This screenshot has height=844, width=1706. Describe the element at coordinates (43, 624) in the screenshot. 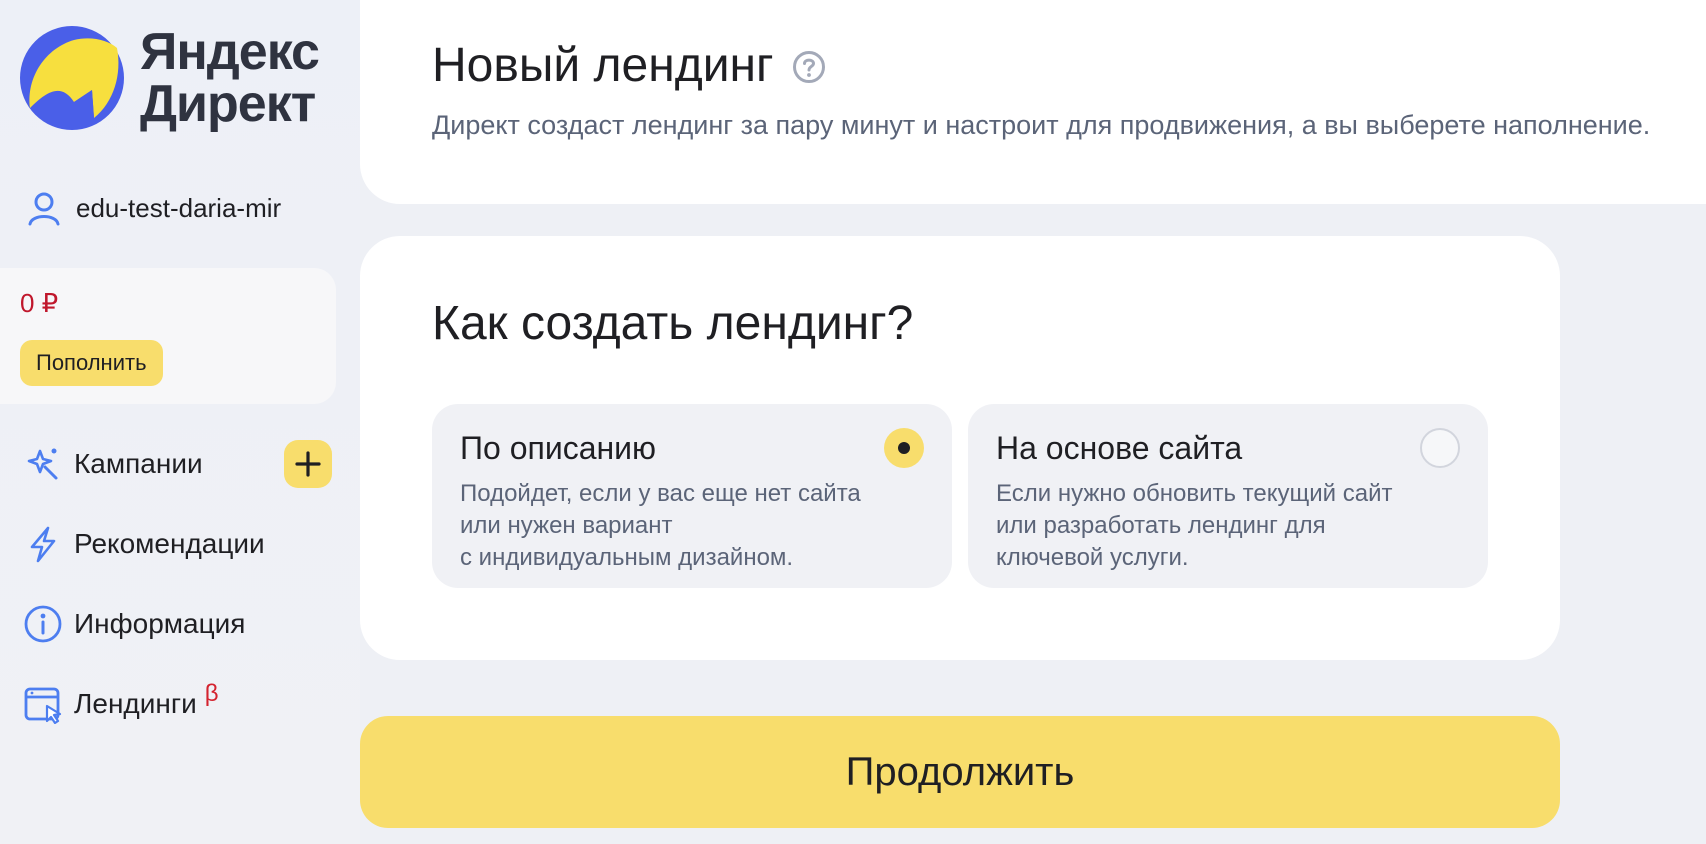

I see `info-icon` at that location.